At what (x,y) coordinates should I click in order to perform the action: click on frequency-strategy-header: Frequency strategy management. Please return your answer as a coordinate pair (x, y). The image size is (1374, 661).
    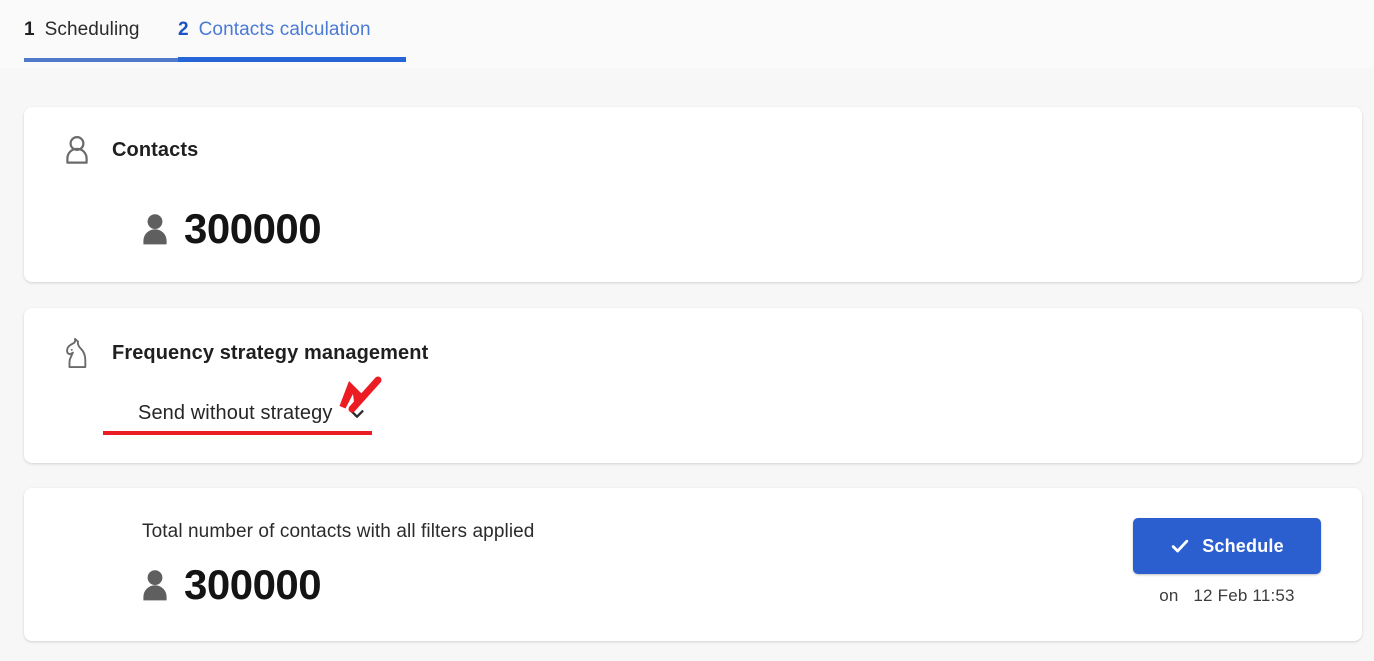
    Looking at the image, I should click on (244, 353).